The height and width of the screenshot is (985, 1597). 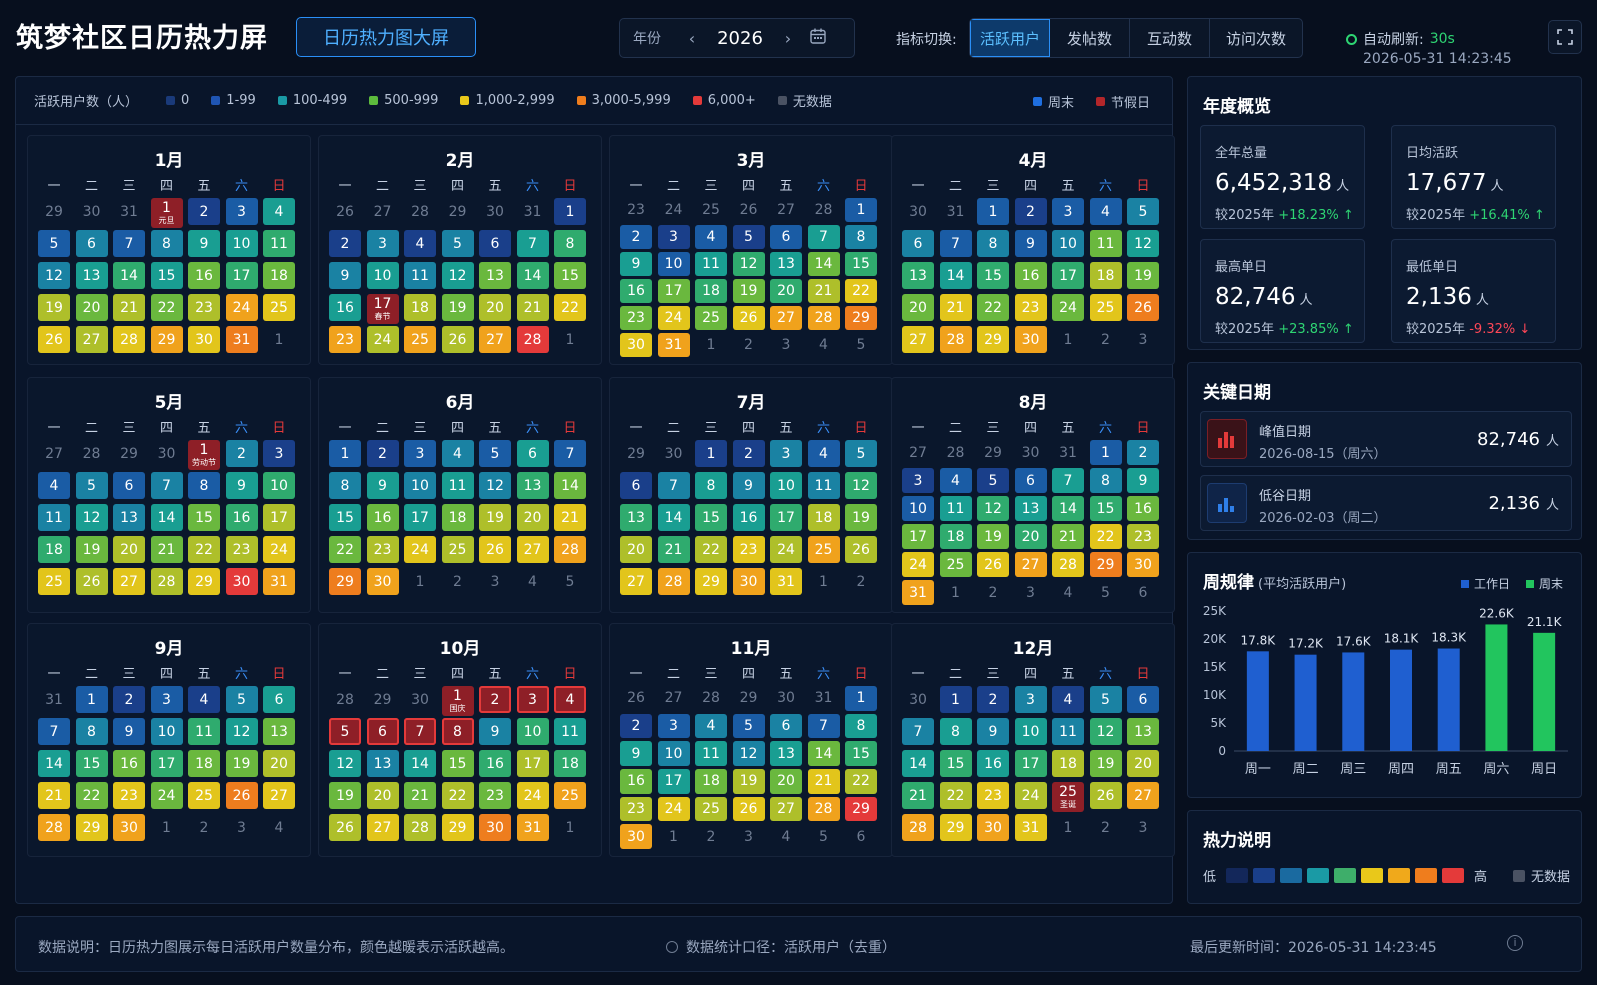 What do you see at coordinates (737, 38) in the screenshot?
I see `year-picker: 年份 ‹ 2026 ›` at bounding box center [737, 38].